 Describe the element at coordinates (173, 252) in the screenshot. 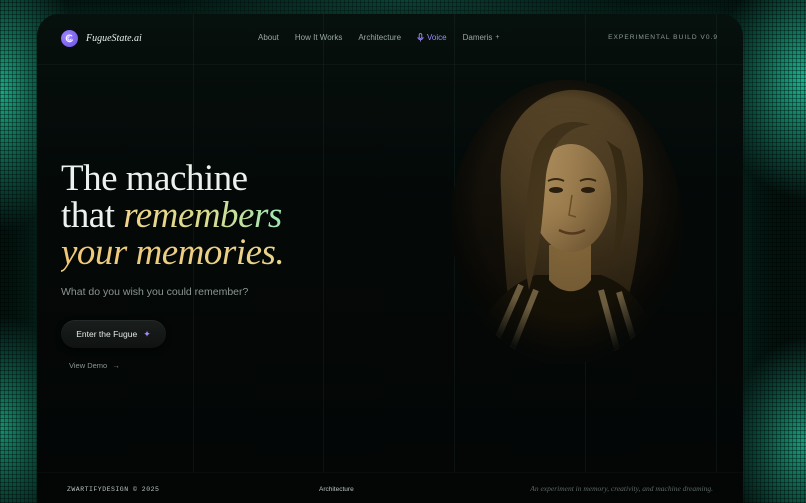

I see `hero-line-3-italic: your memories.` at that location.